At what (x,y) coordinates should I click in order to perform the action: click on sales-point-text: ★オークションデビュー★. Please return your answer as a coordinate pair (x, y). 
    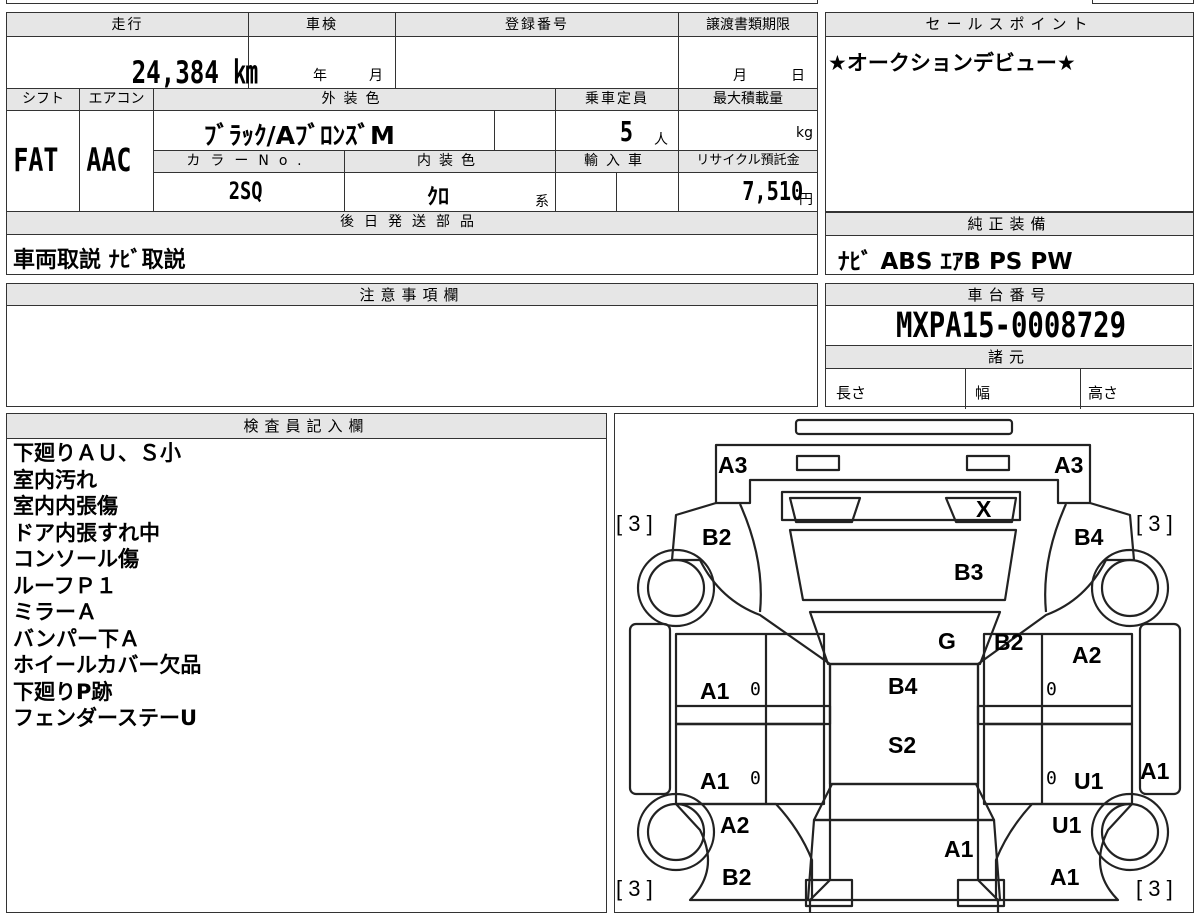
    Looking at the image, I should click on (952, 63).